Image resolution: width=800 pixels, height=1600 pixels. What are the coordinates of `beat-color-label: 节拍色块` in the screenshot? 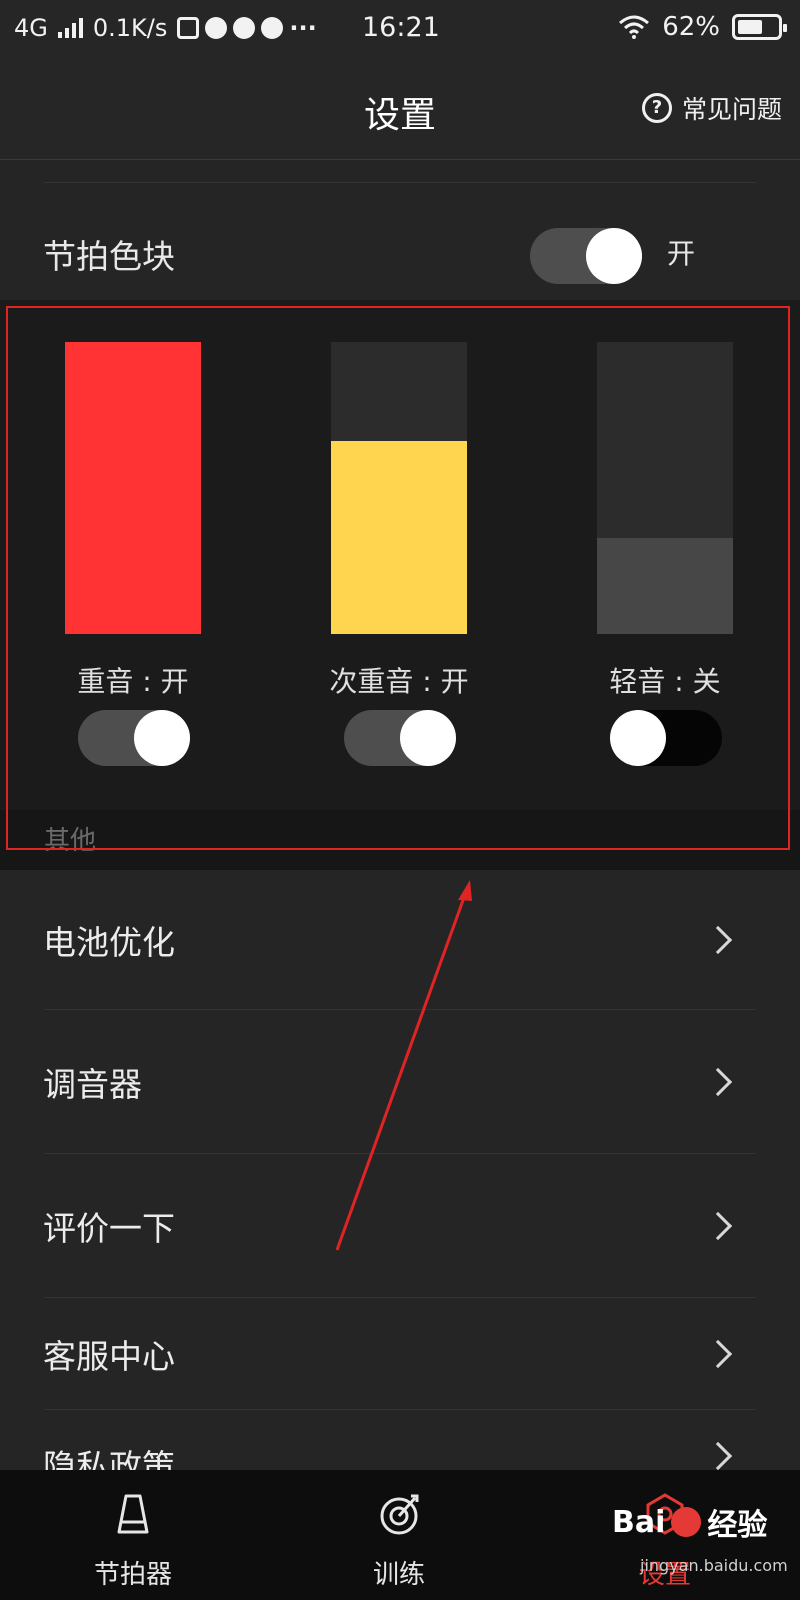 It's located at (109, 256).